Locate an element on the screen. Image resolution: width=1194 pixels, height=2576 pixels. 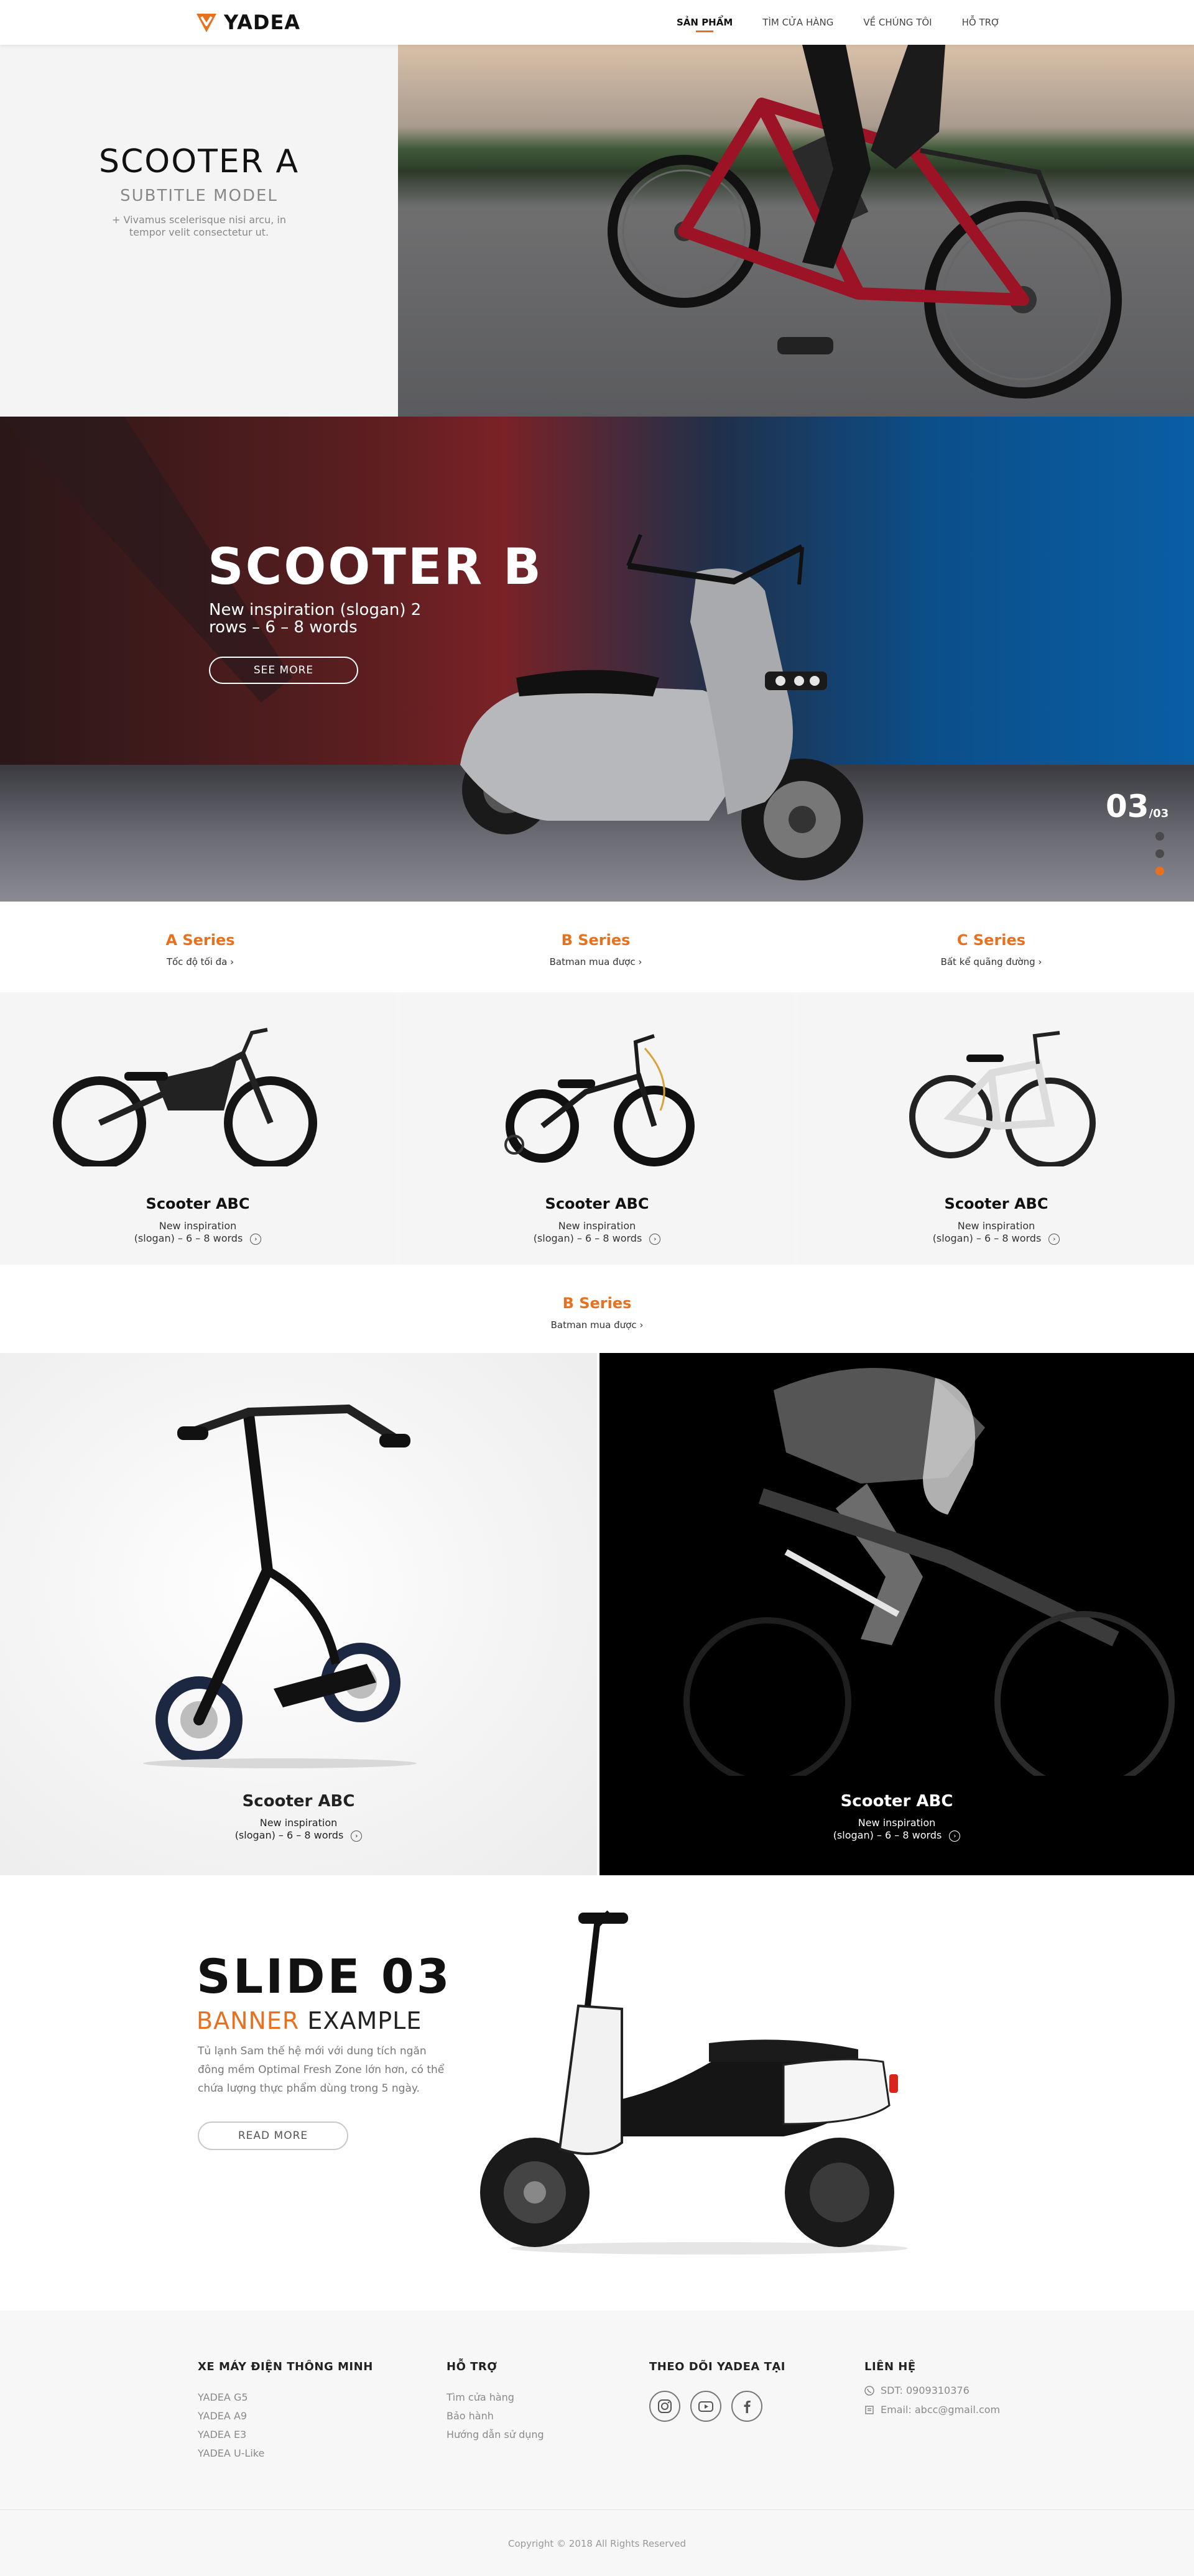
hero-a-bicycle-photo is located at coordinates (796, 231).